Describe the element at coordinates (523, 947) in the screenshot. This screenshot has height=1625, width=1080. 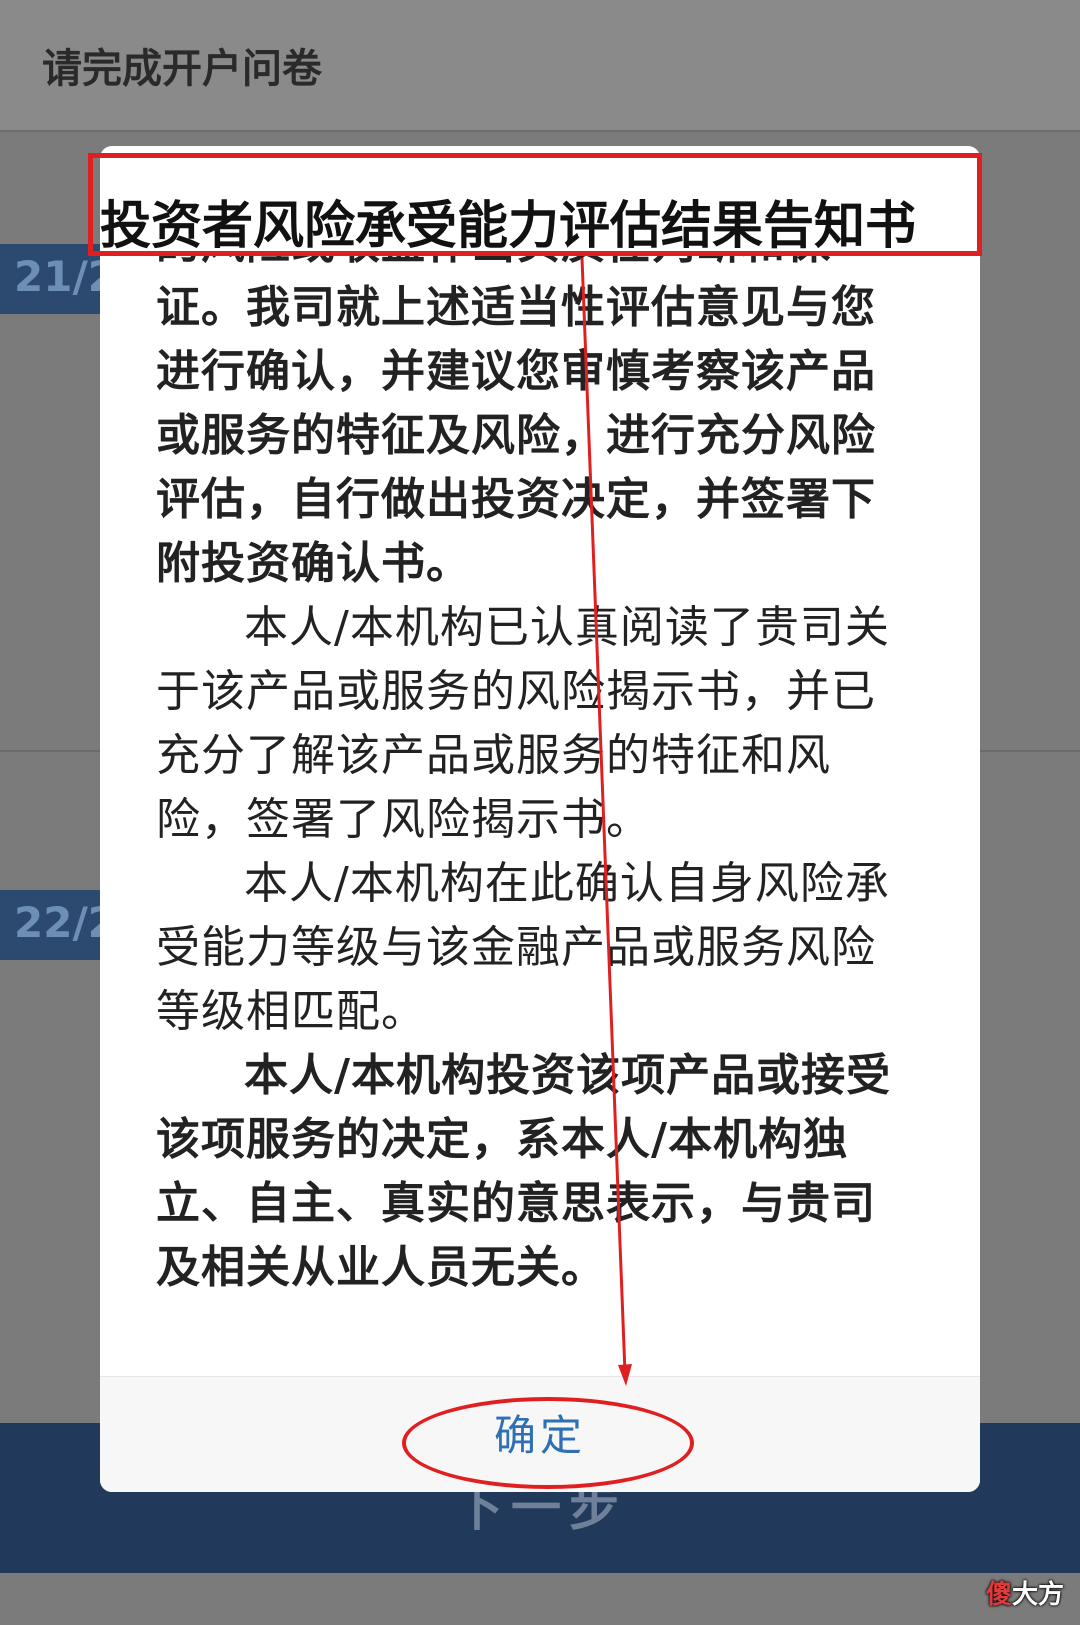
I see `dialog-paragraph: 本人/本机构在此确认自身风险承受能力等级与该金融产品或服务风险等级相匹配。` at that location.